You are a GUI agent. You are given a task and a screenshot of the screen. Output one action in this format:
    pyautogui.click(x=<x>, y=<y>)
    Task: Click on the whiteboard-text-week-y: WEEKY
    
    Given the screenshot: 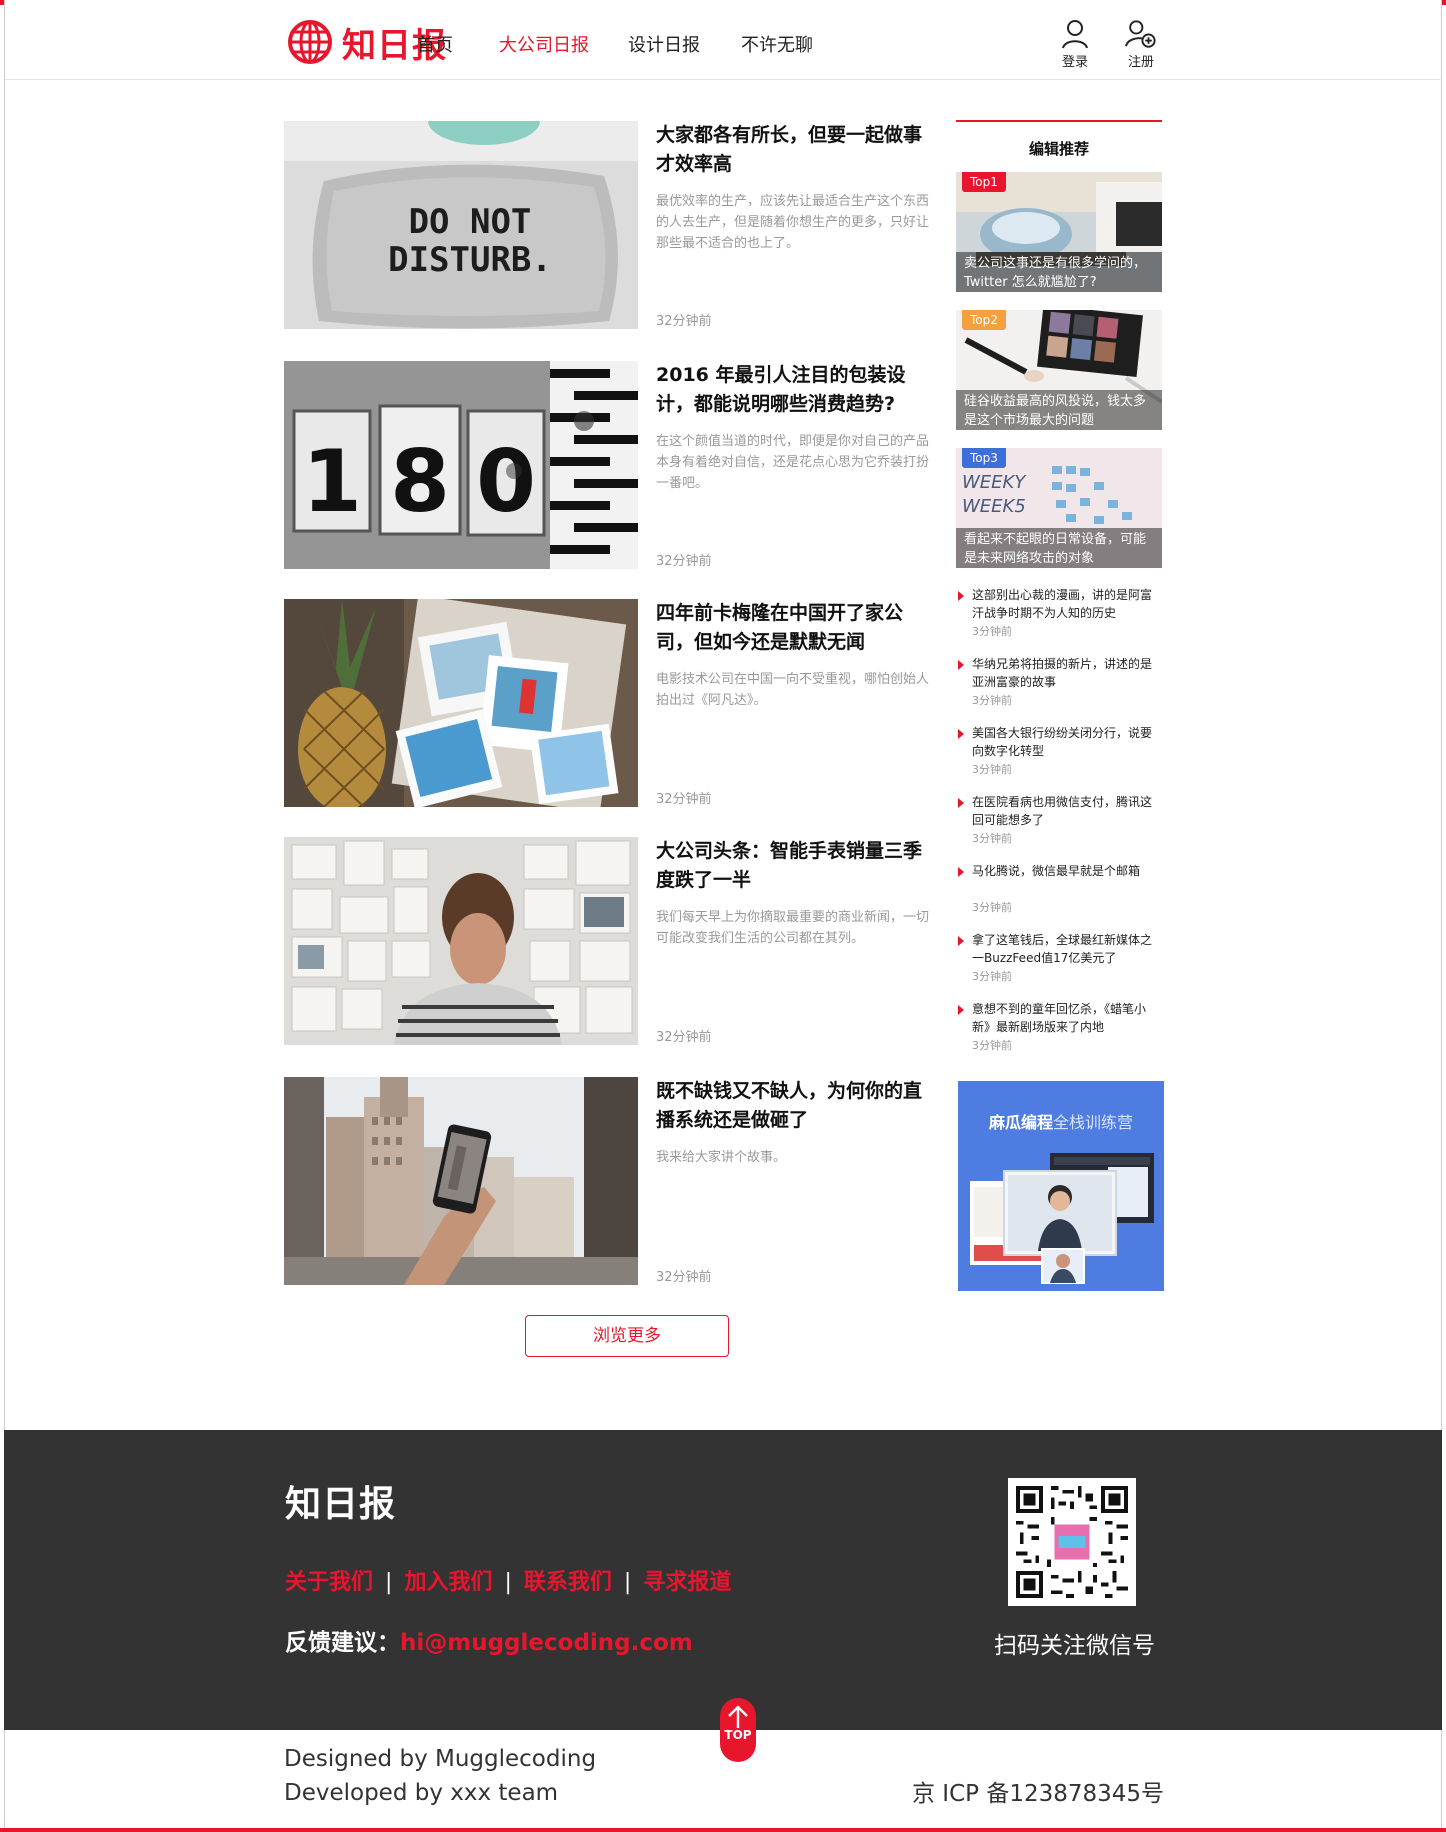 What is the action you would take?
    pyautogui.click(x=994, y=482)
    